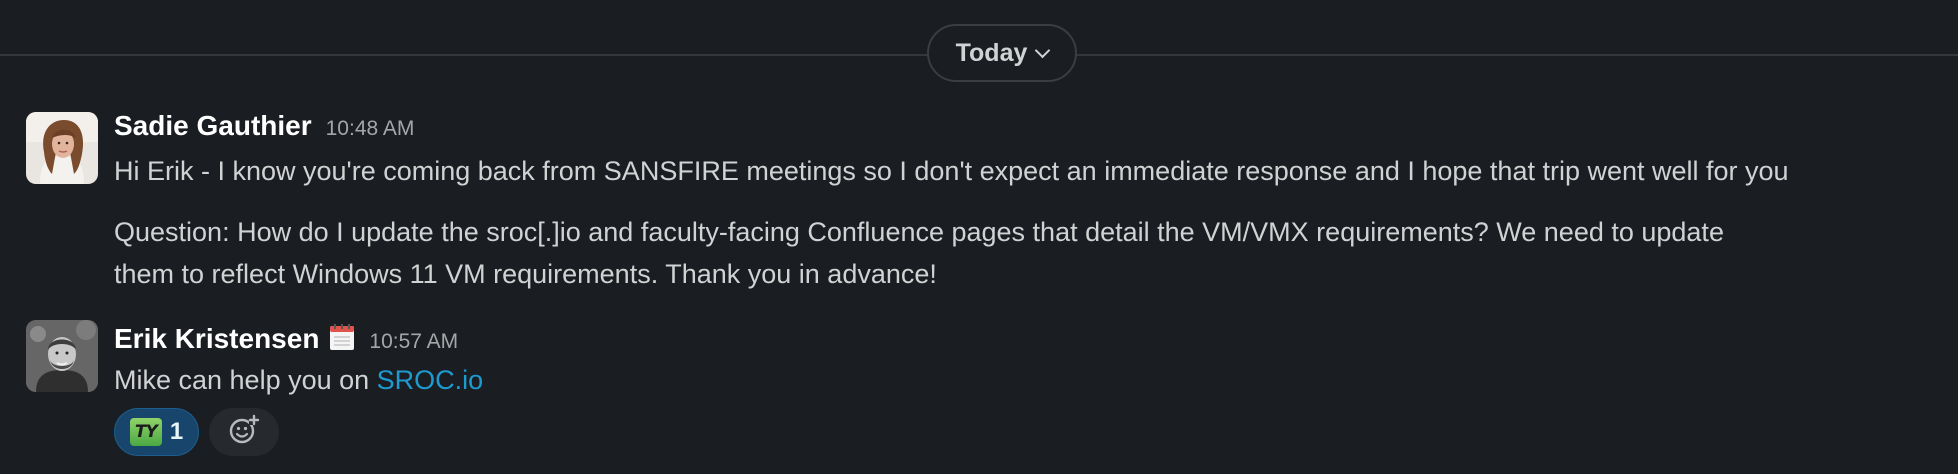 This screenshot has width=1958, height=474. I want to click on message-header: Erik Kristensen 10:57 AM, so click(286, 337).